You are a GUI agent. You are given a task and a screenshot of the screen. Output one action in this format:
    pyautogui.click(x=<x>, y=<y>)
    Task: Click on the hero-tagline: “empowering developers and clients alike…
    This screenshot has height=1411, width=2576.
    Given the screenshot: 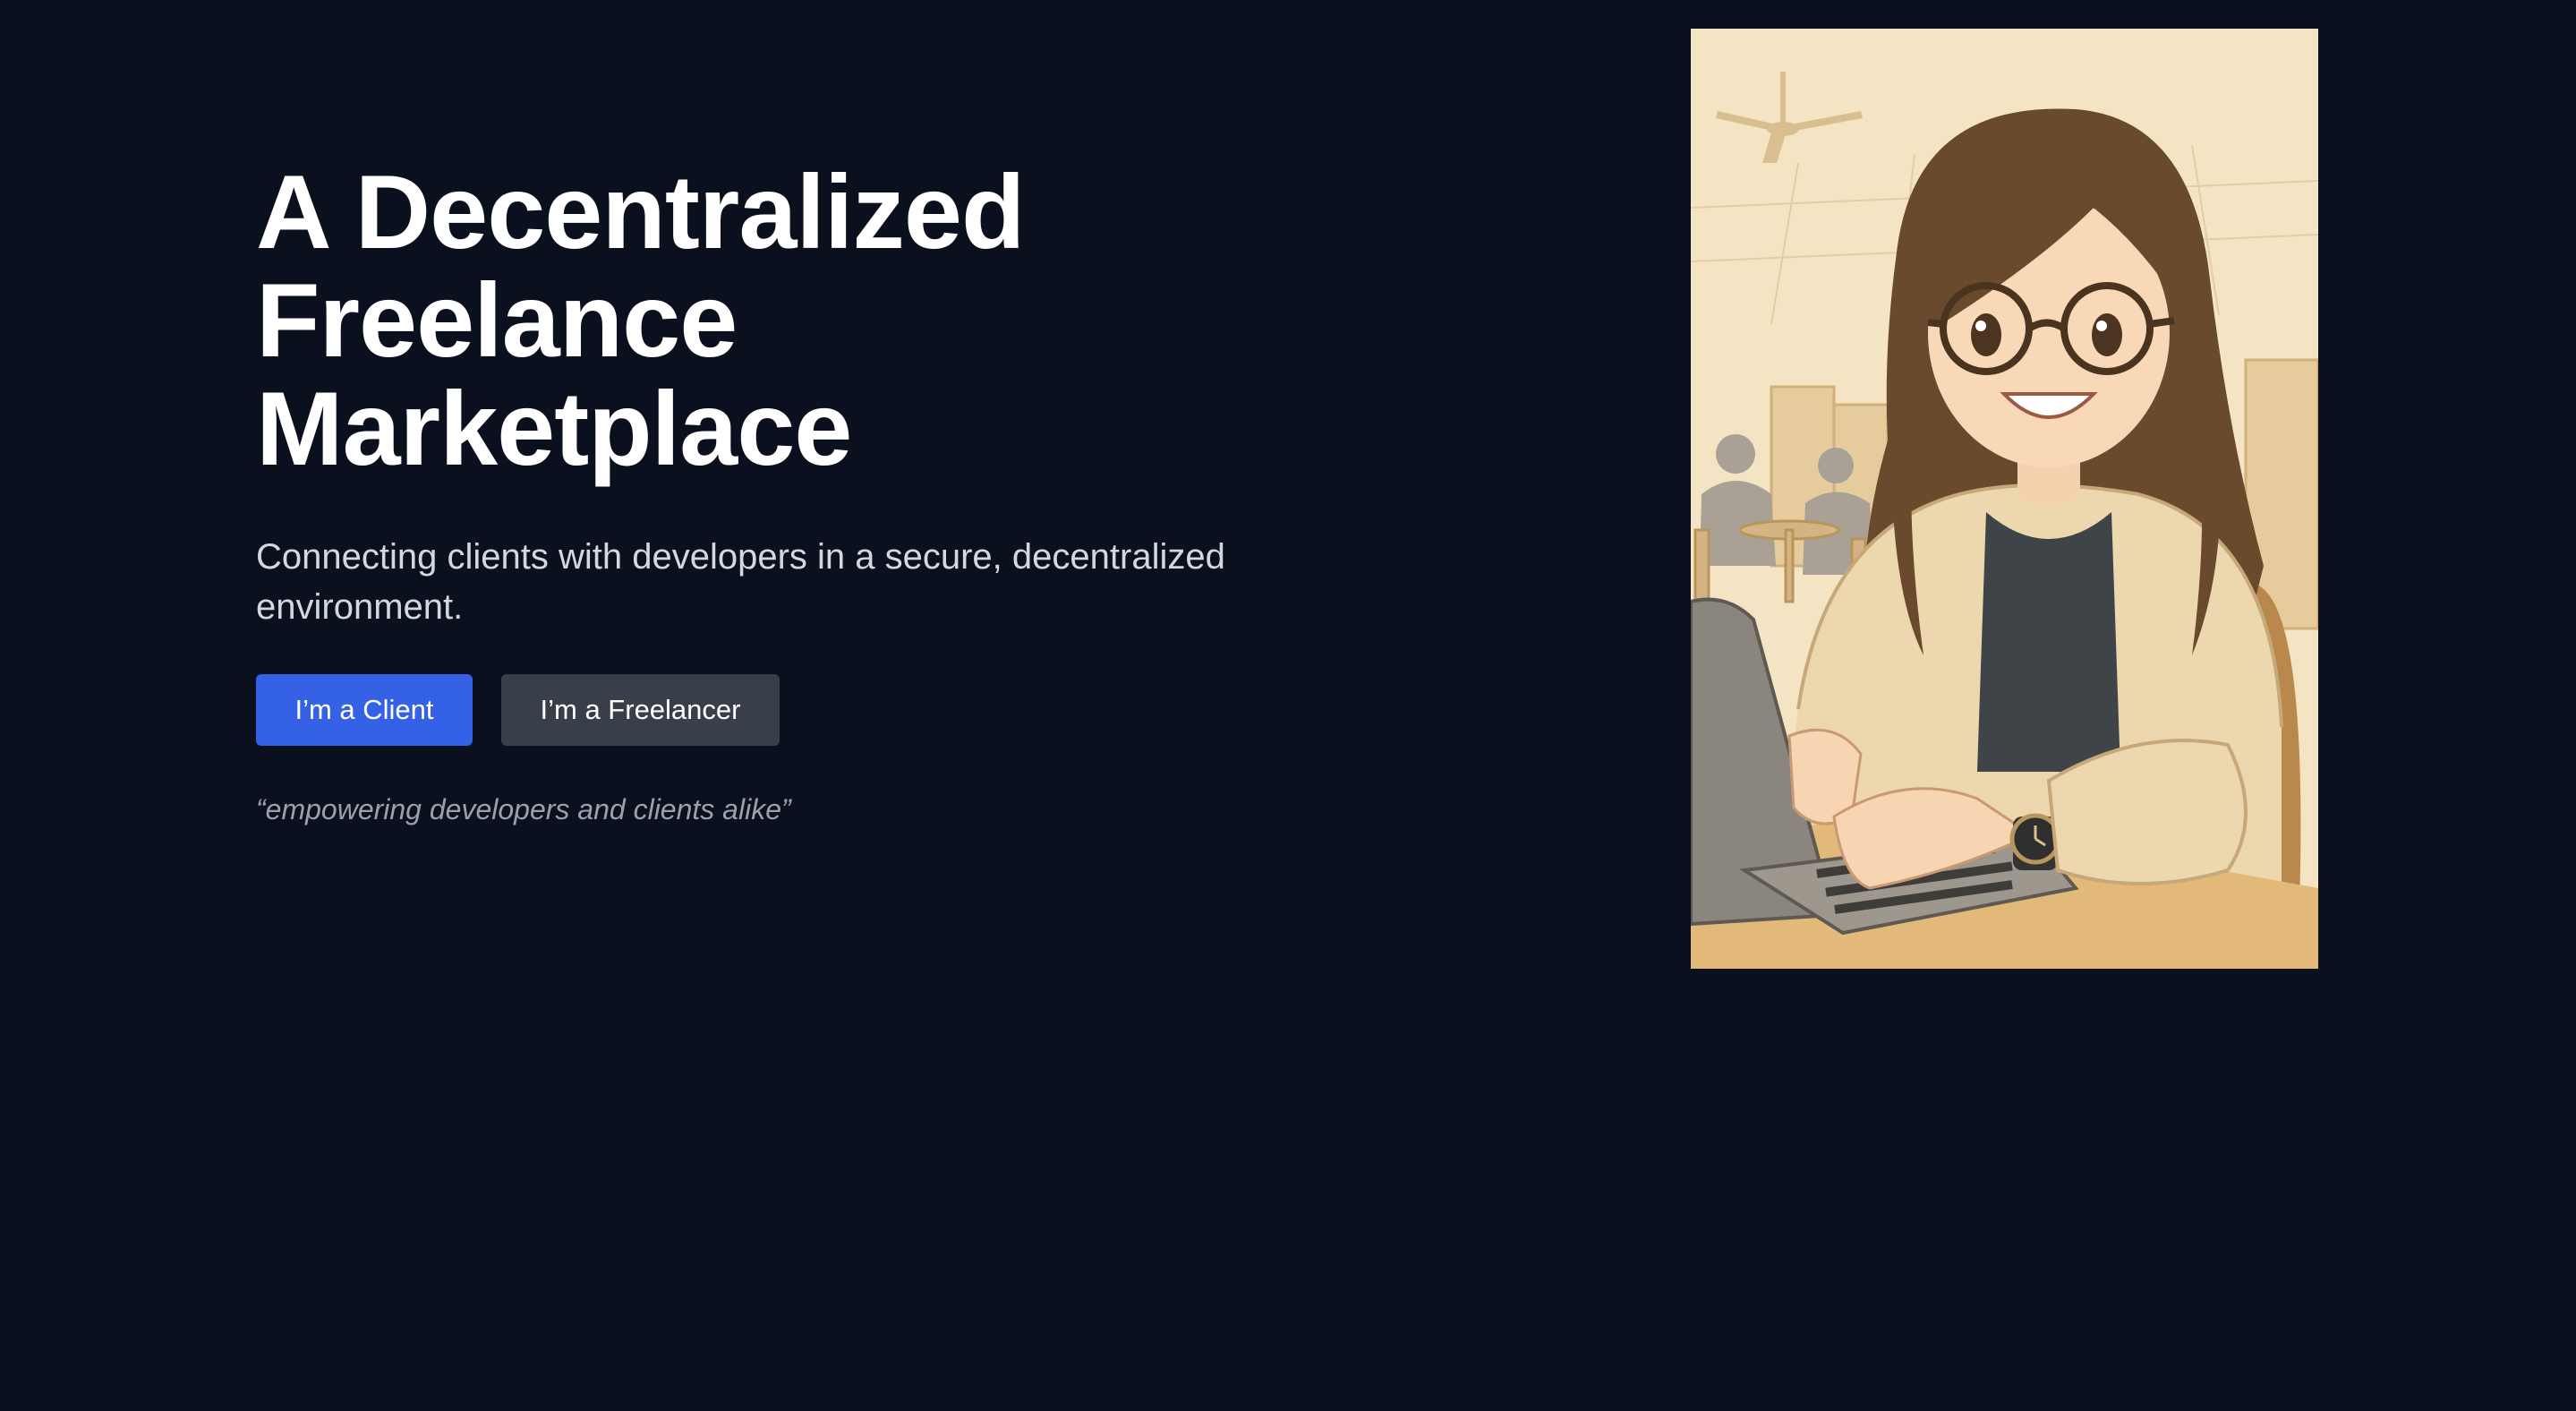 What is the action you would take?
    pyautogui.click(x=523, y=809)
    